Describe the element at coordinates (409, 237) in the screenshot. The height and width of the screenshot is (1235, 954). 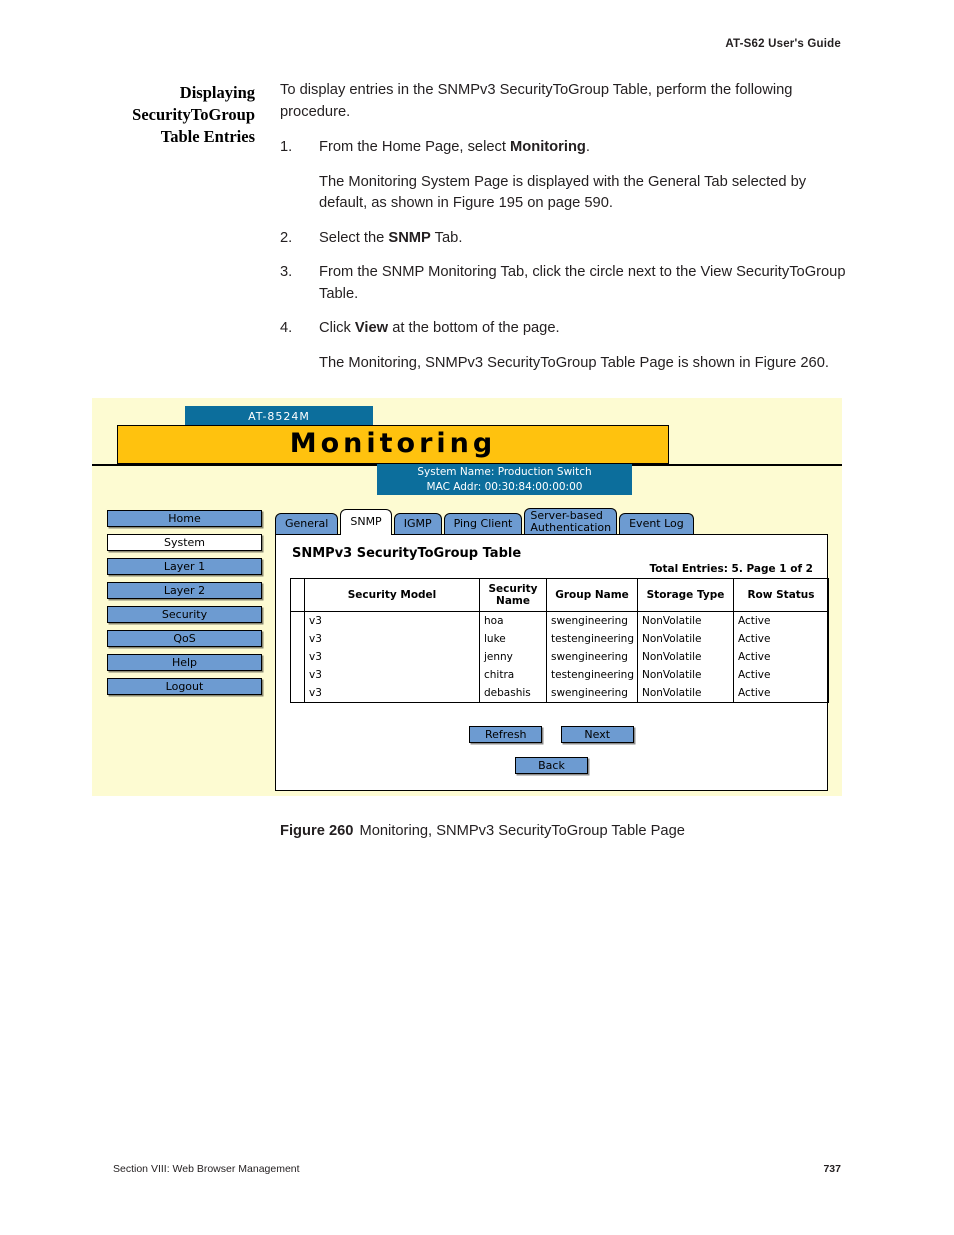
I see `step-2-bold: SNMP` at that location.